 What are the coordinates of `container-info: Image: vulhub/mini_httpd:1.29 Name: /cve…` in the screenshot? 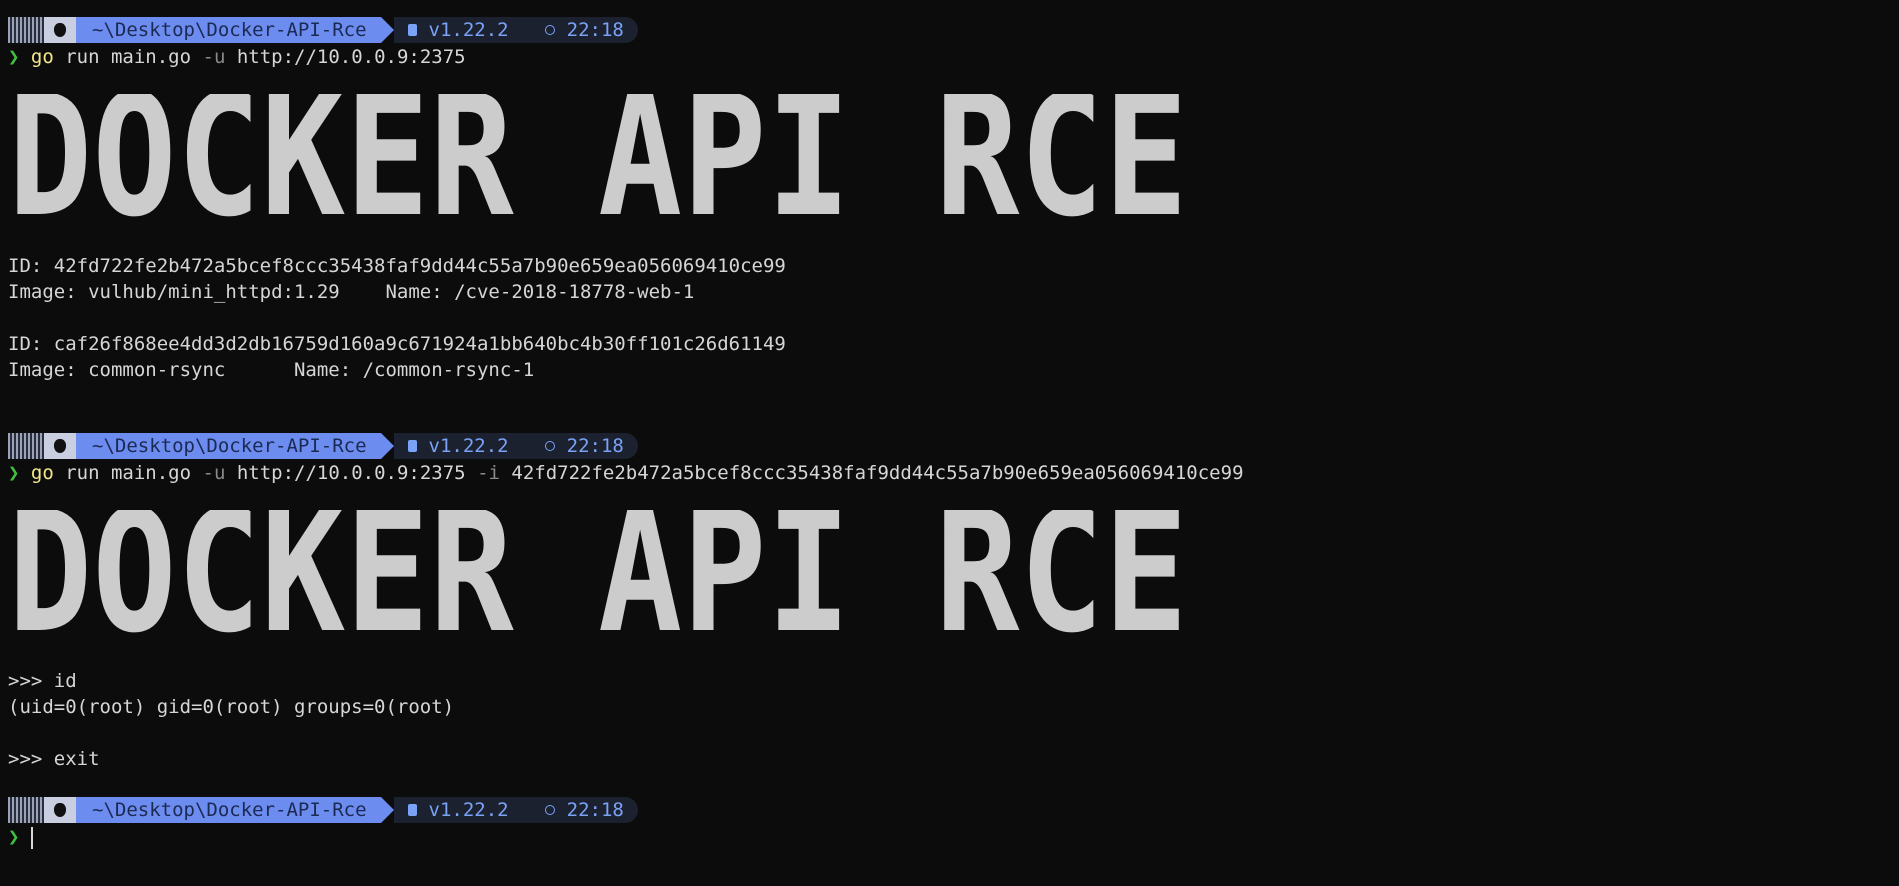 It's located at (351, 292).